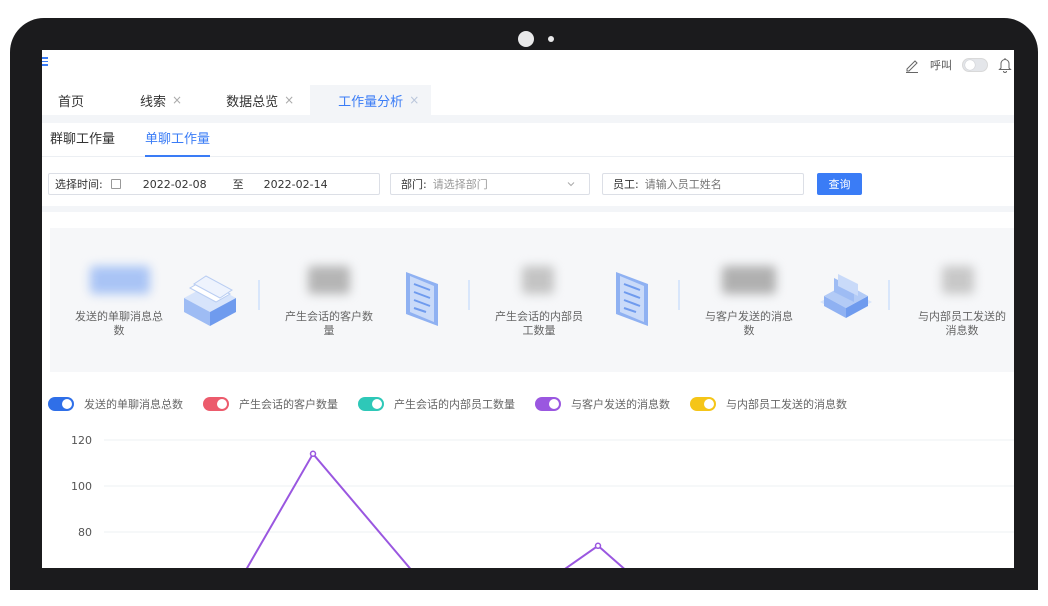 This screenshot has height=606, width=1048. I want to click on legend-label: 产生会话的内部员工数量, so click(454, 404).